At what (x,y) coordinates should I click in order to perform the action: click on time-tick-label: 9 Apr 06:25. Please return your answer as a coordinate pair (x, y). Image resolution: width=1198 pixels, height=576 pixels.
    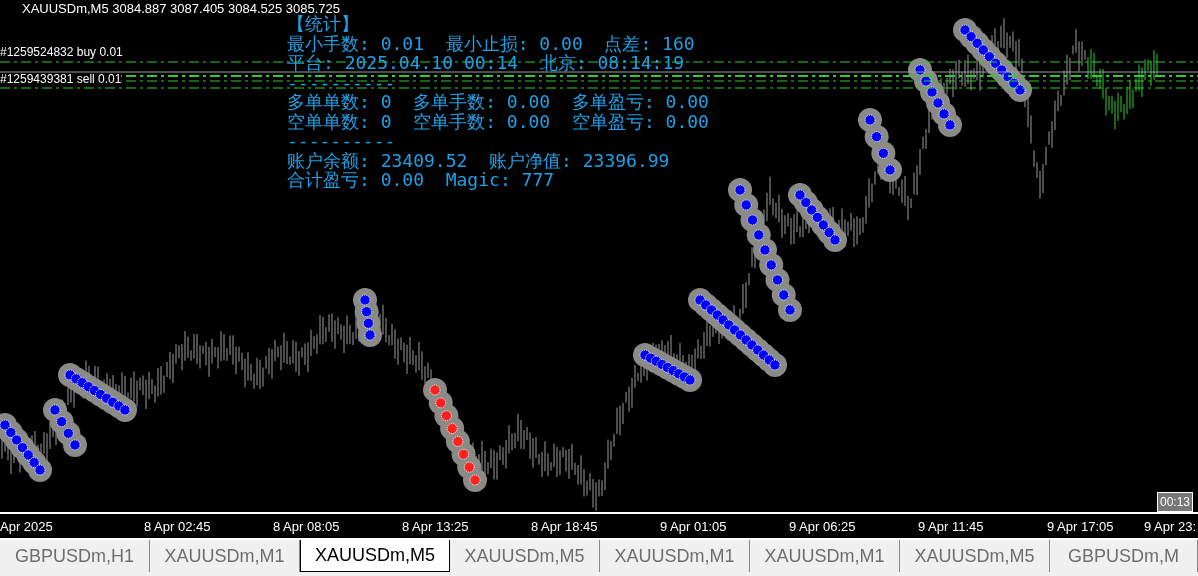
    Looking at the image, I should click on (822, 527).